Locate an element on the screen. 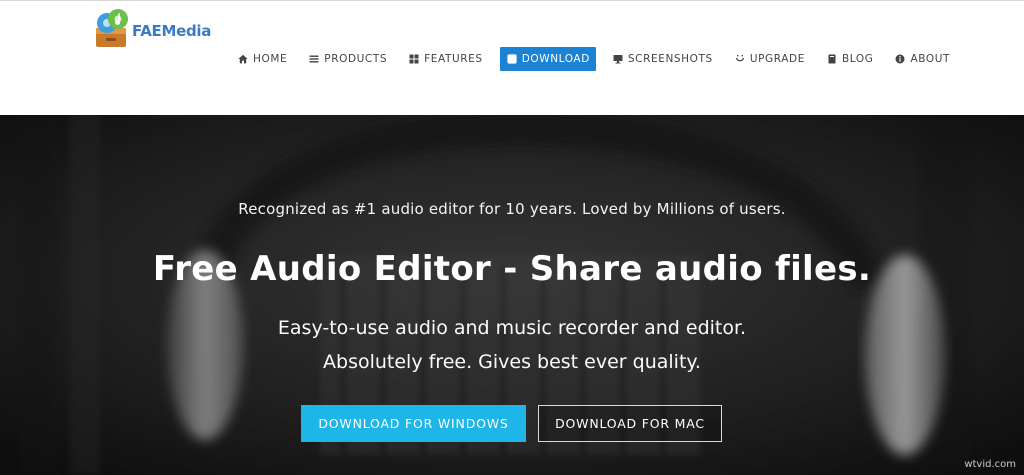 The width and height of the screenshot is (1024, 475). music-folder-logo-icon is located at coordinates (112, 29).